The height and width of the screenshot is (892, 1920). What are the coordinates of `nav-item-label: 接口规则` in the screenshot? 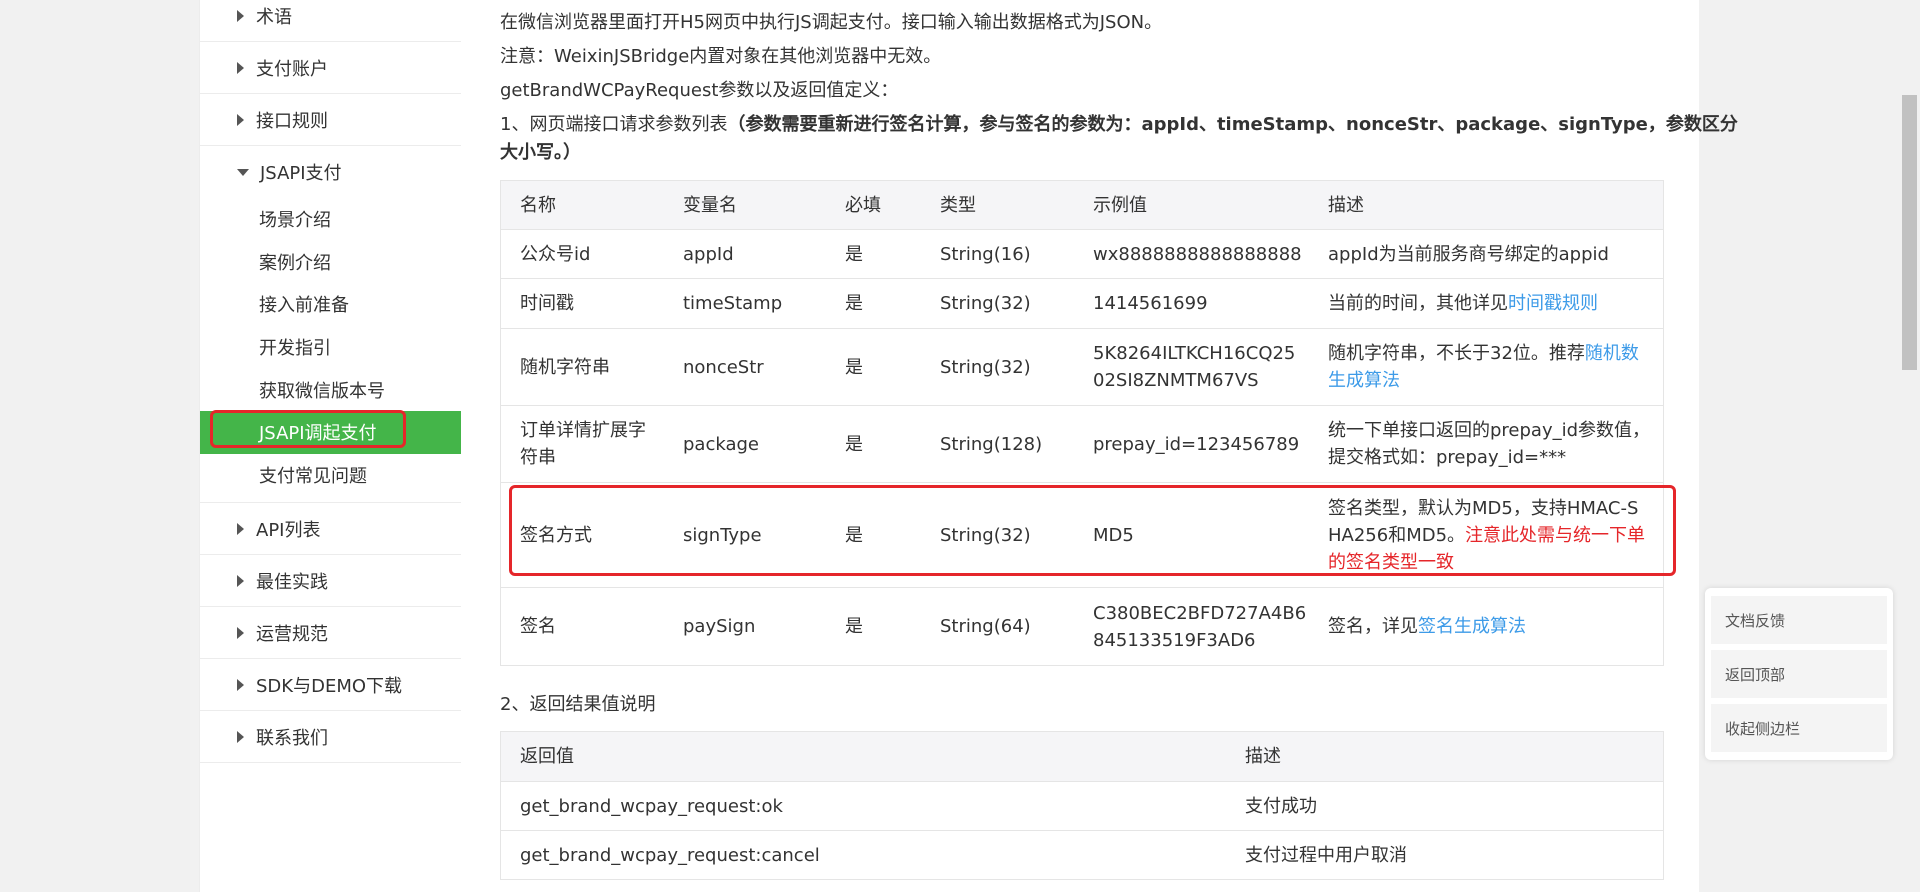 It's located at (292, 121).